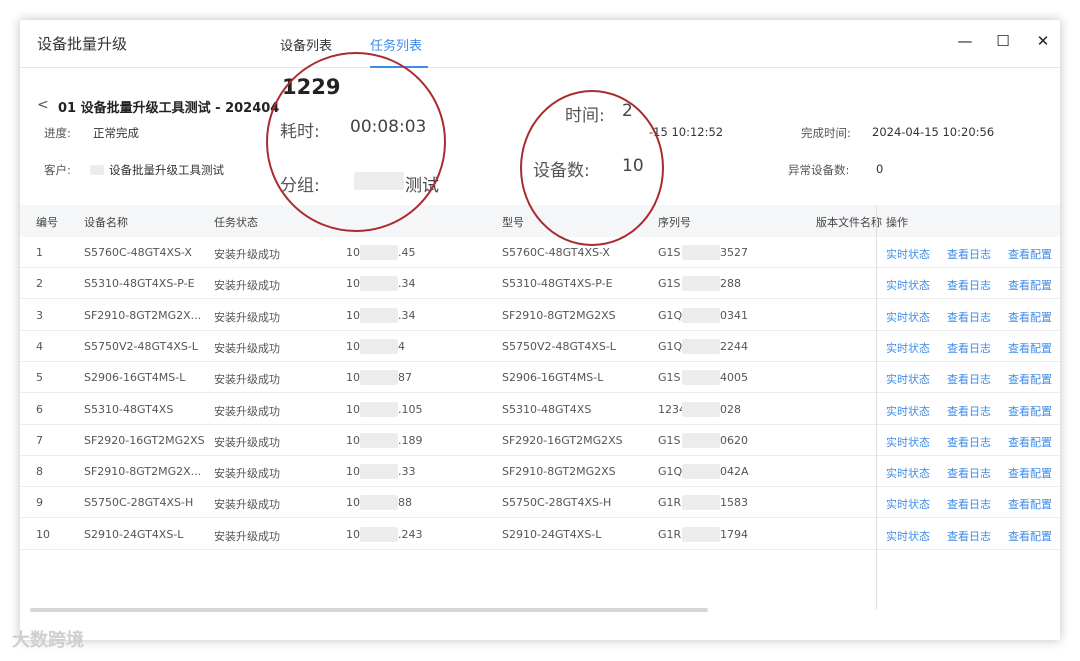  Describe the element at coordinates (106, 222) in the screenshot. I see `col-device-name: 设备名称` at that location.